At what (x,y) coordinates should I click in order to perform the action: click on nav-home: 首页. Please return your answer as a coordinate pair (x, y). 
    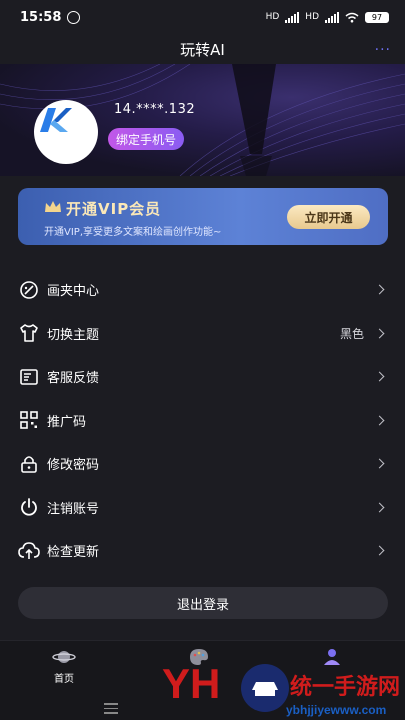
    Looking at the image, I should click on (64, 666).